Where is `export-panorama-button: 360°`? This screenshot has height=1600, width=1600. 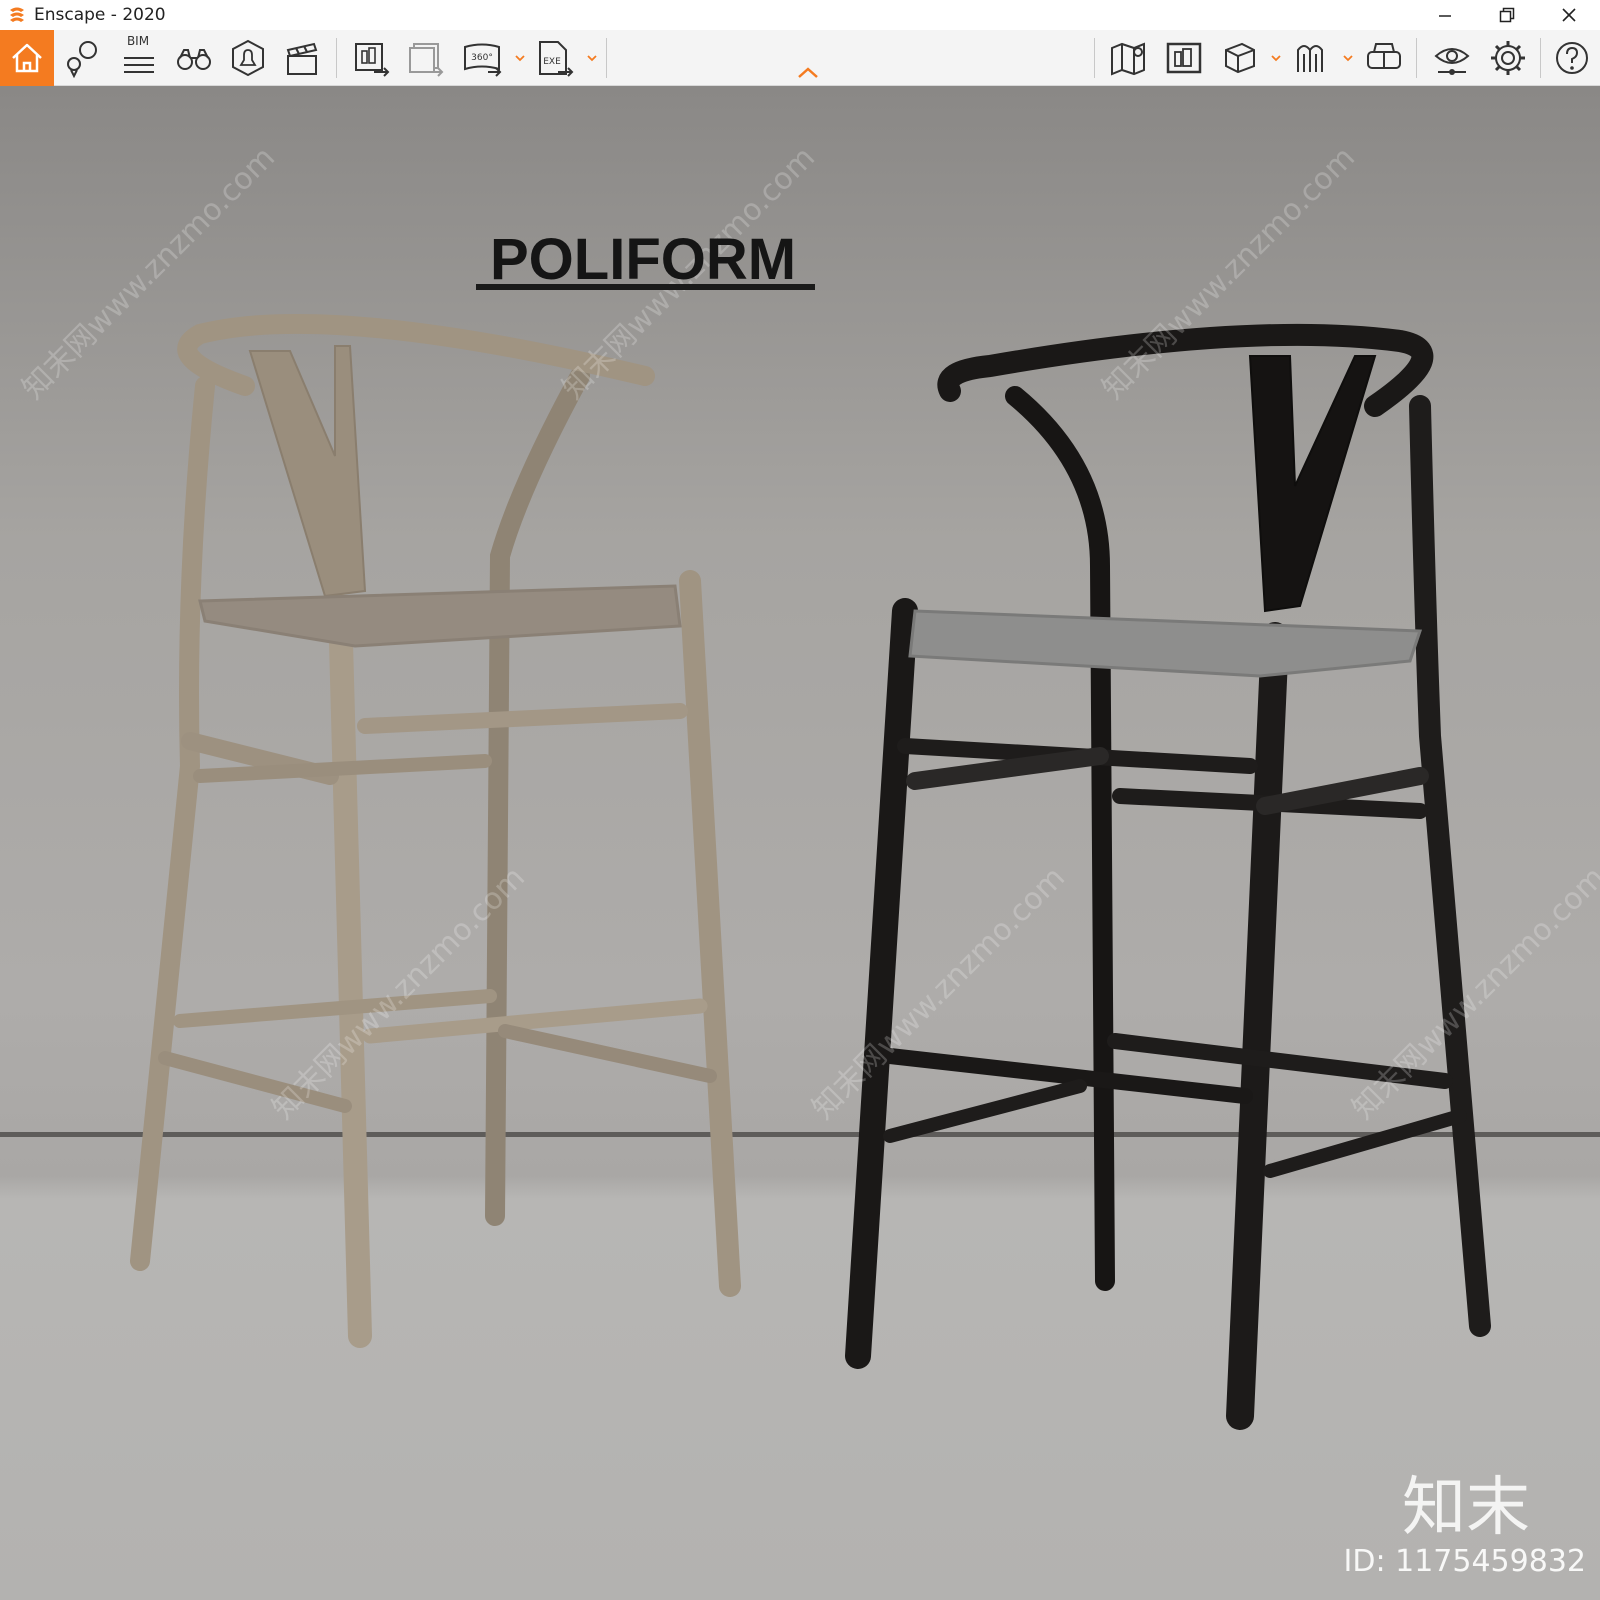 export-panorama-button: 360° is located at coordinates (482, 58).